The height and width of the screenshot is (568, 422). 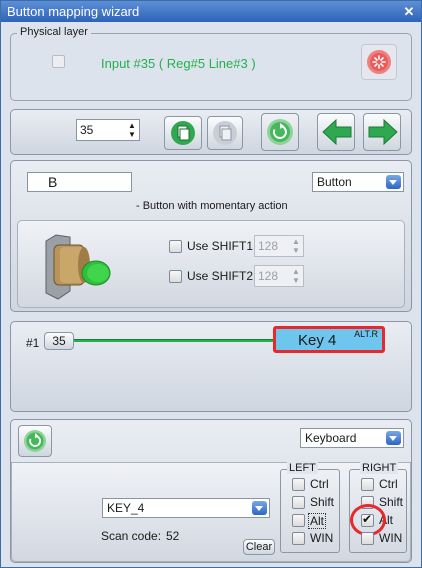 I want to click on copy-icon, so click(x=183, y=133).